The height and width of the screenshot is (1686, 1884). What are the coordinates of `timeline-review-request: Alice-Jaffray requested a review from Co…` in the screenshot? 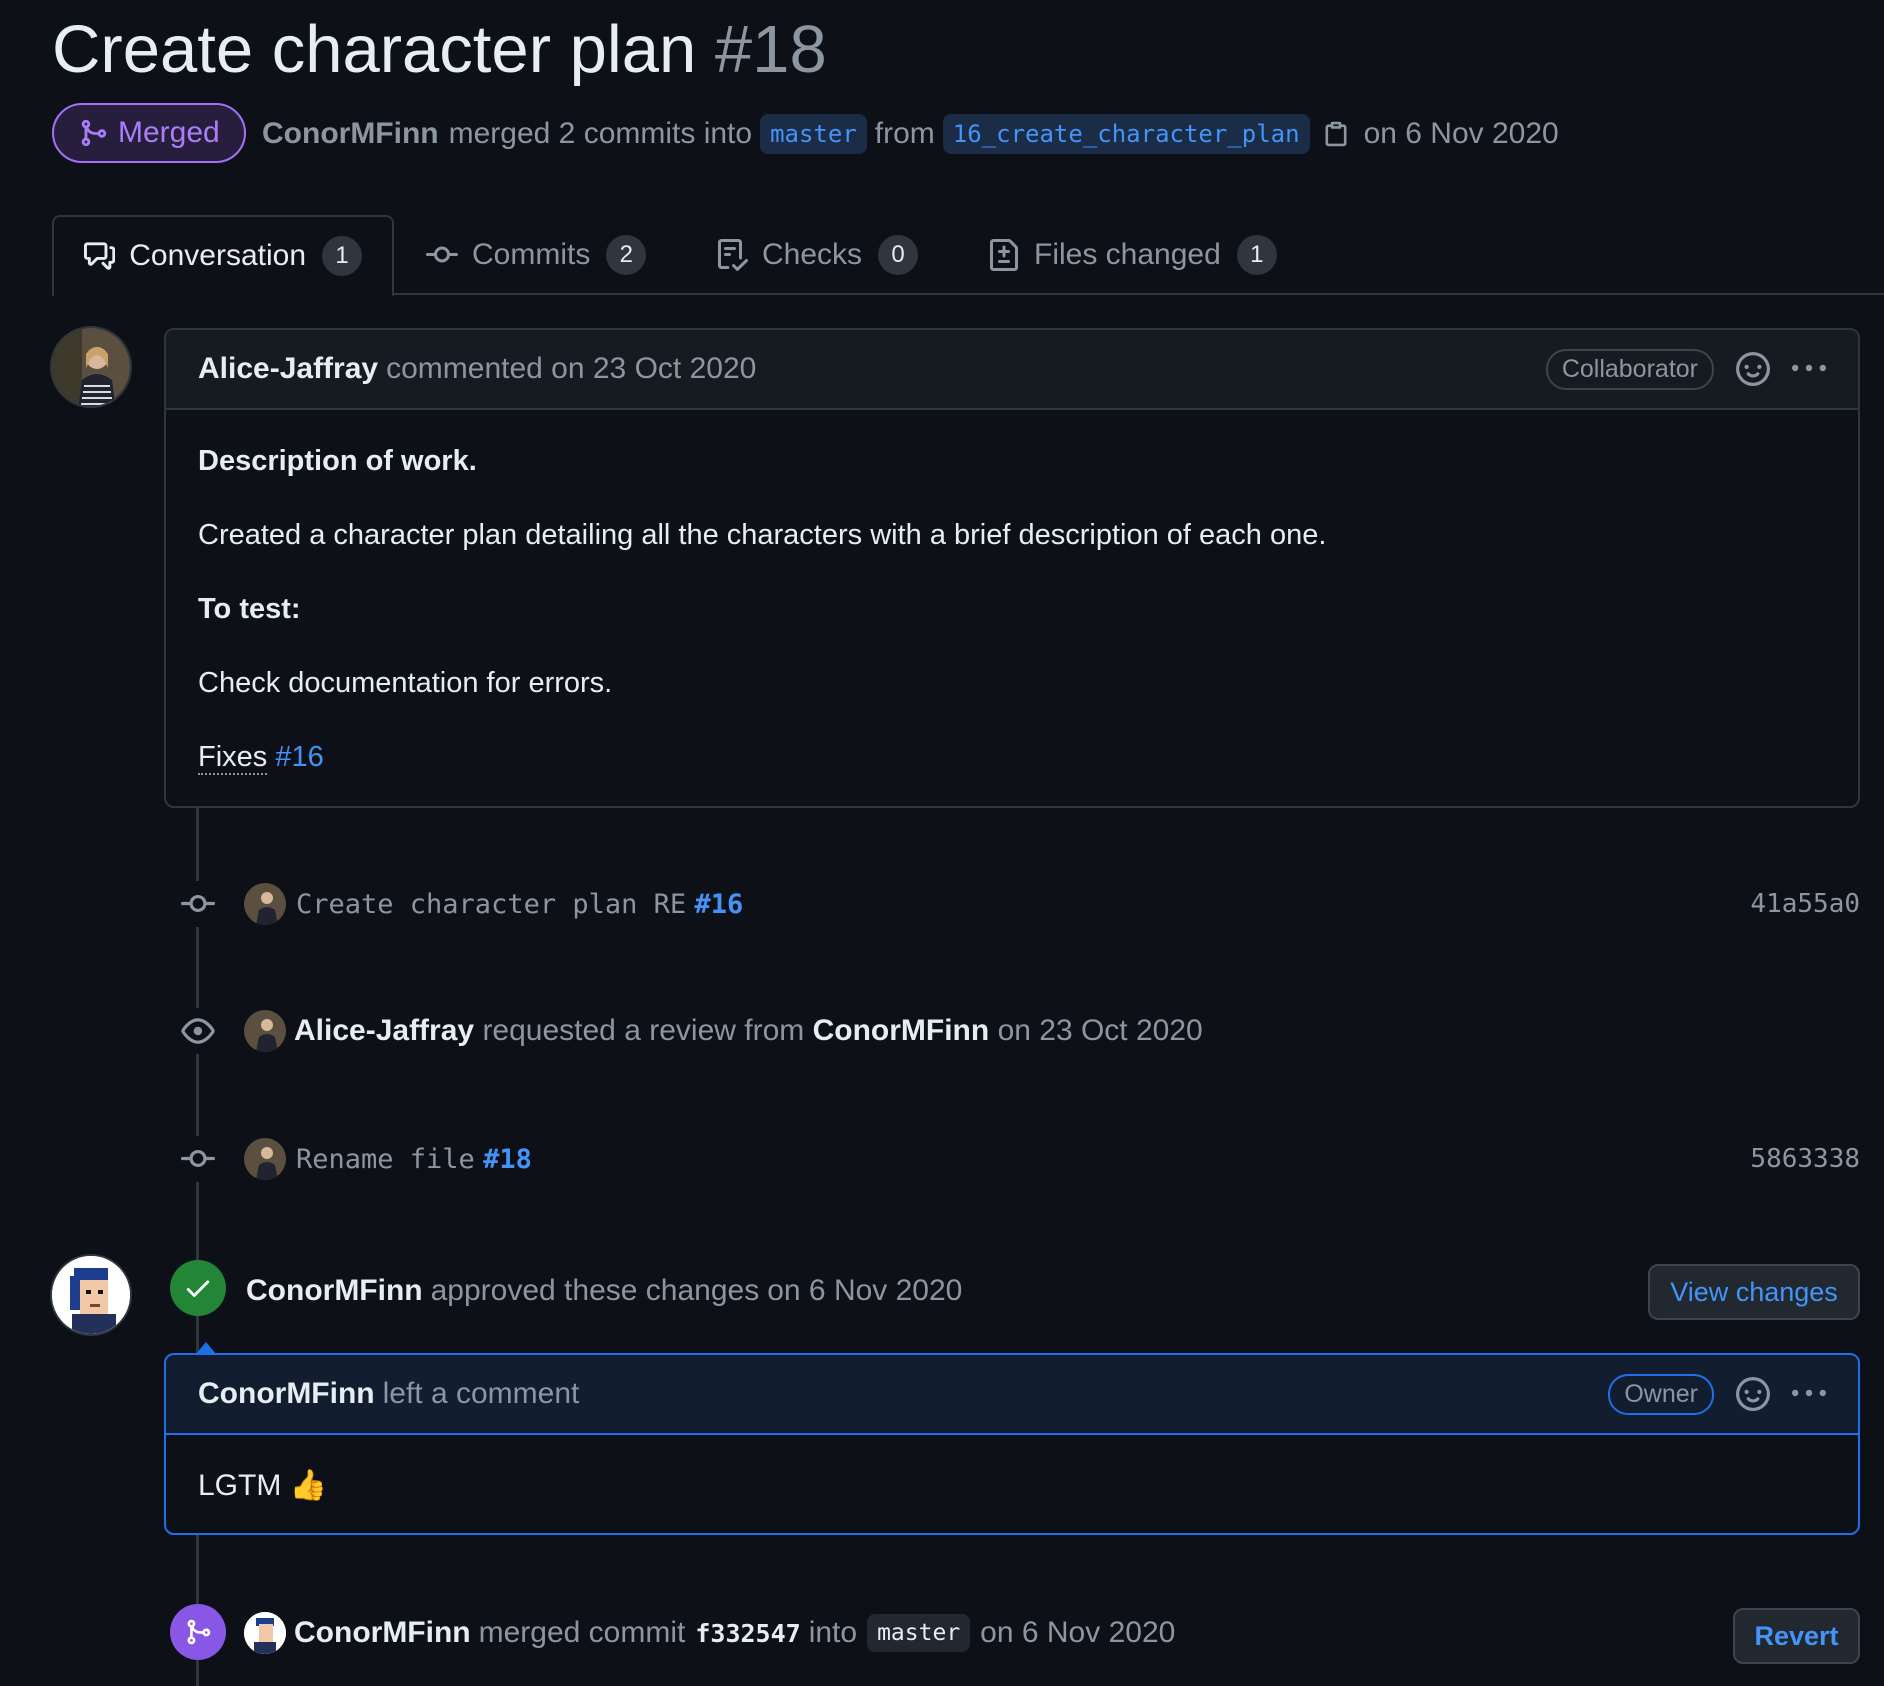 It's located at (690, 1031).